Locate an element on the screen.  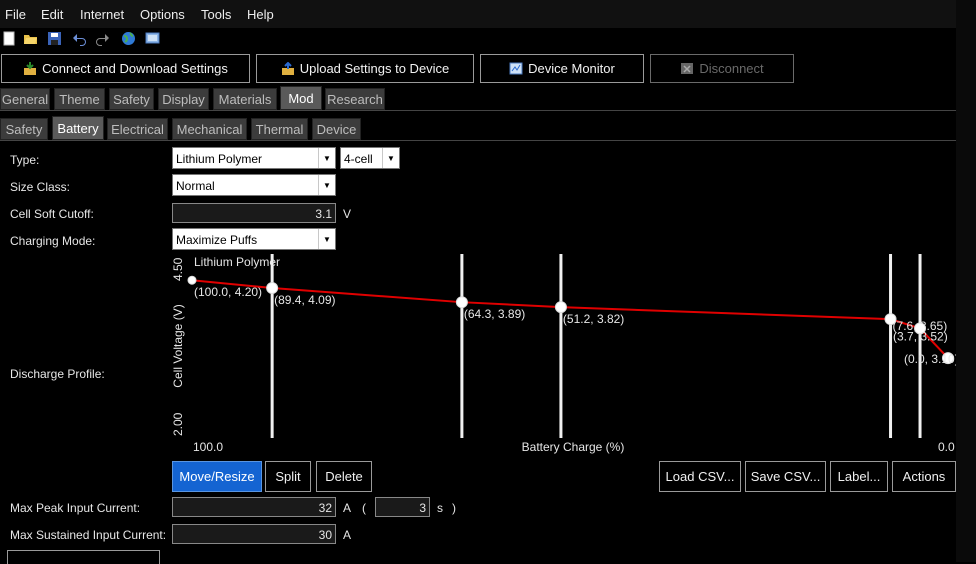
menu-edit: Edit is located at coordinates (52, 14).